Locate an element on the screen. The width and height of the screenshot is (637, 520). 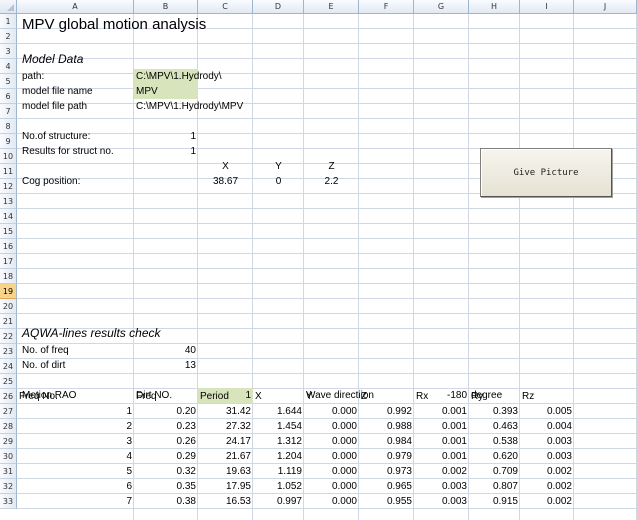
model-file-name-value-cell: MPV is located at coordinates (166, 91).